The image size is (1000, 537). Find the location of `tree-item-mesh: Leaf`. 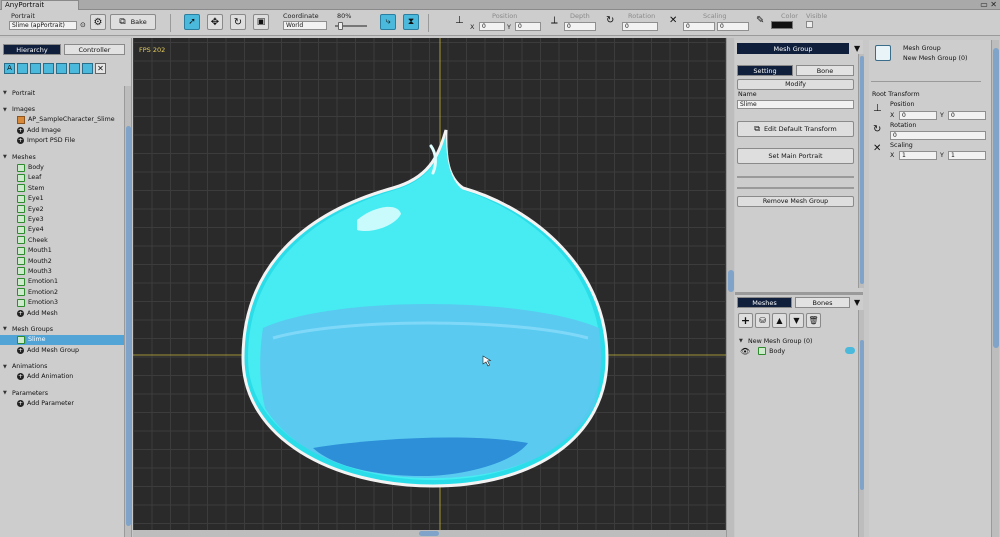

tree-item-mesh: Leaf is located at coordinates (62, 178).